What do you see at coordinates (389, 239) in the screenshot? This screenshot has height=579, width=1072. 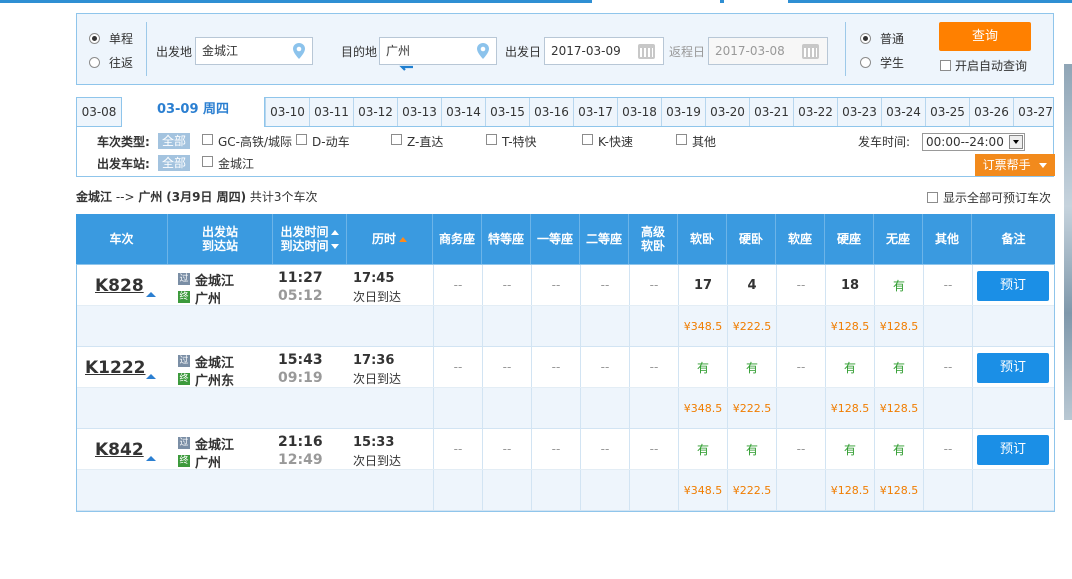 I see `col-duration: 历时` at bounding box center [389, 239].